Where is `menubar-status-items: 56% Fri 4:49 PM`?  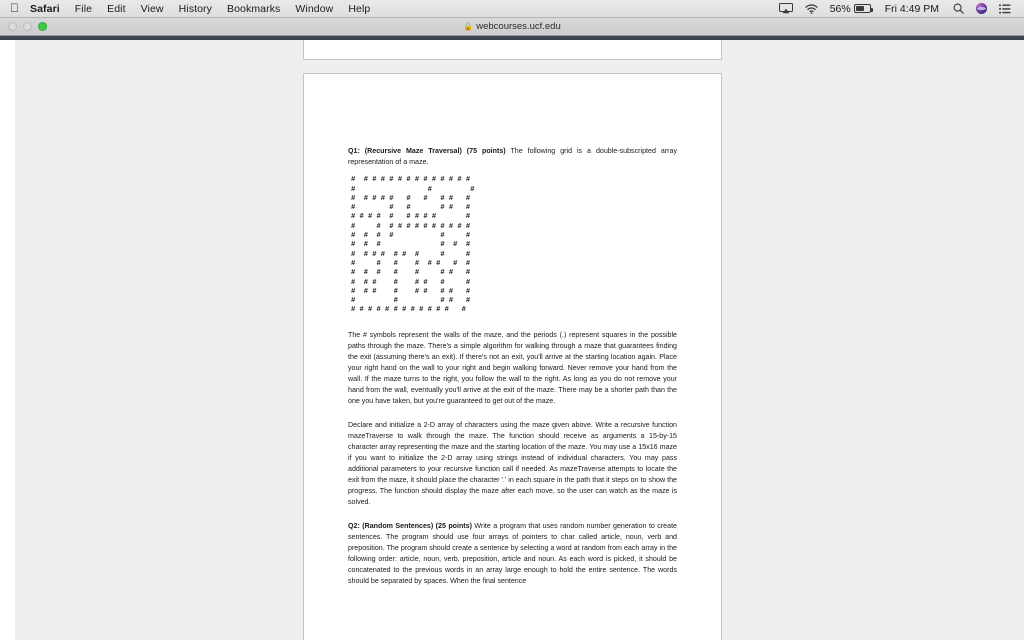 menubar-status-items: 56% Fri 4:49 PM is located at coordinates (898, 8).